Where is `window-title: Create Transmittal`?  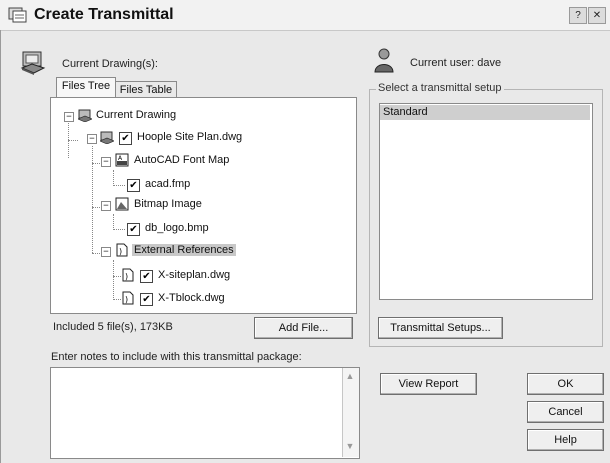
window-title: Create Transmittal is located at coordinates (104, 14).